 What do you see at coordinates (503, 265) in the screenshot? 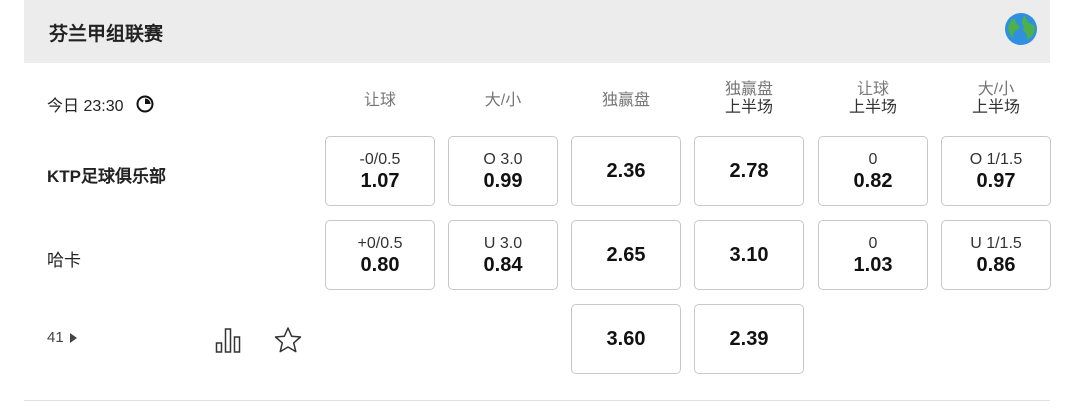
I see `odds-value: 0.84` at bounding box center [503, 265].